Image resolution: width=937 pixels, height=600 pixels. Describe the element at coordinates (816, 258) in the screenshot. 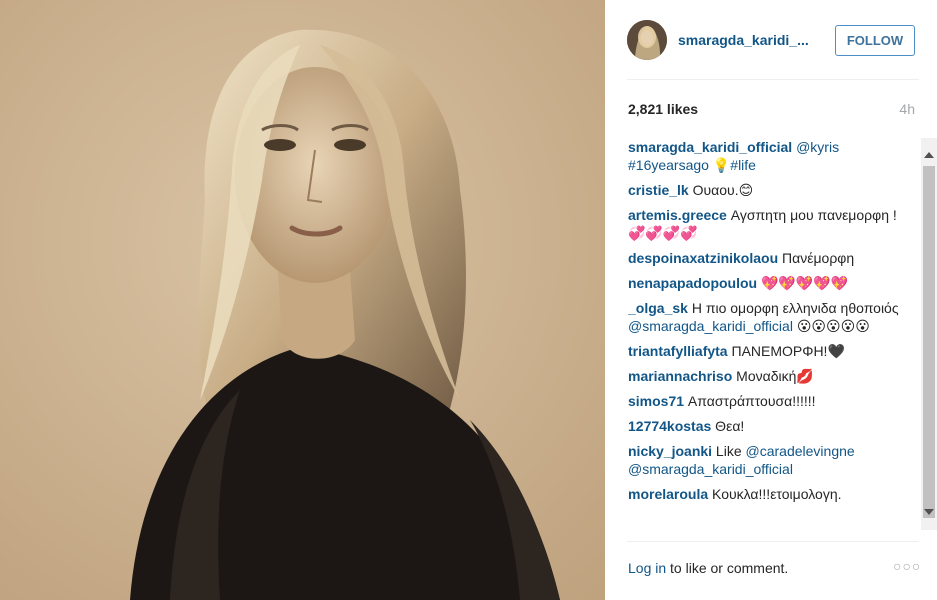

I see `comment-text: Πανέμορφη` at that location.